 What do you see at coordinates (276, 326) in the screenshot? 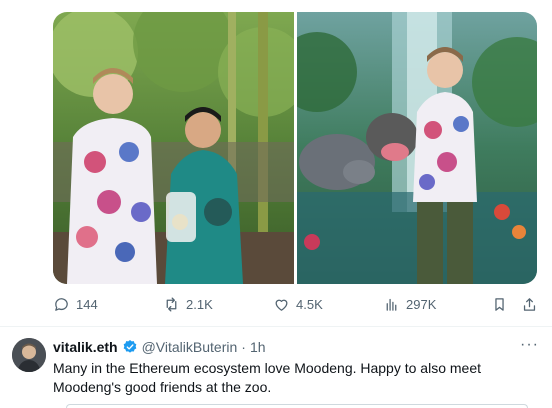
I see `tweet-divider` at bounding box center [276, 326].